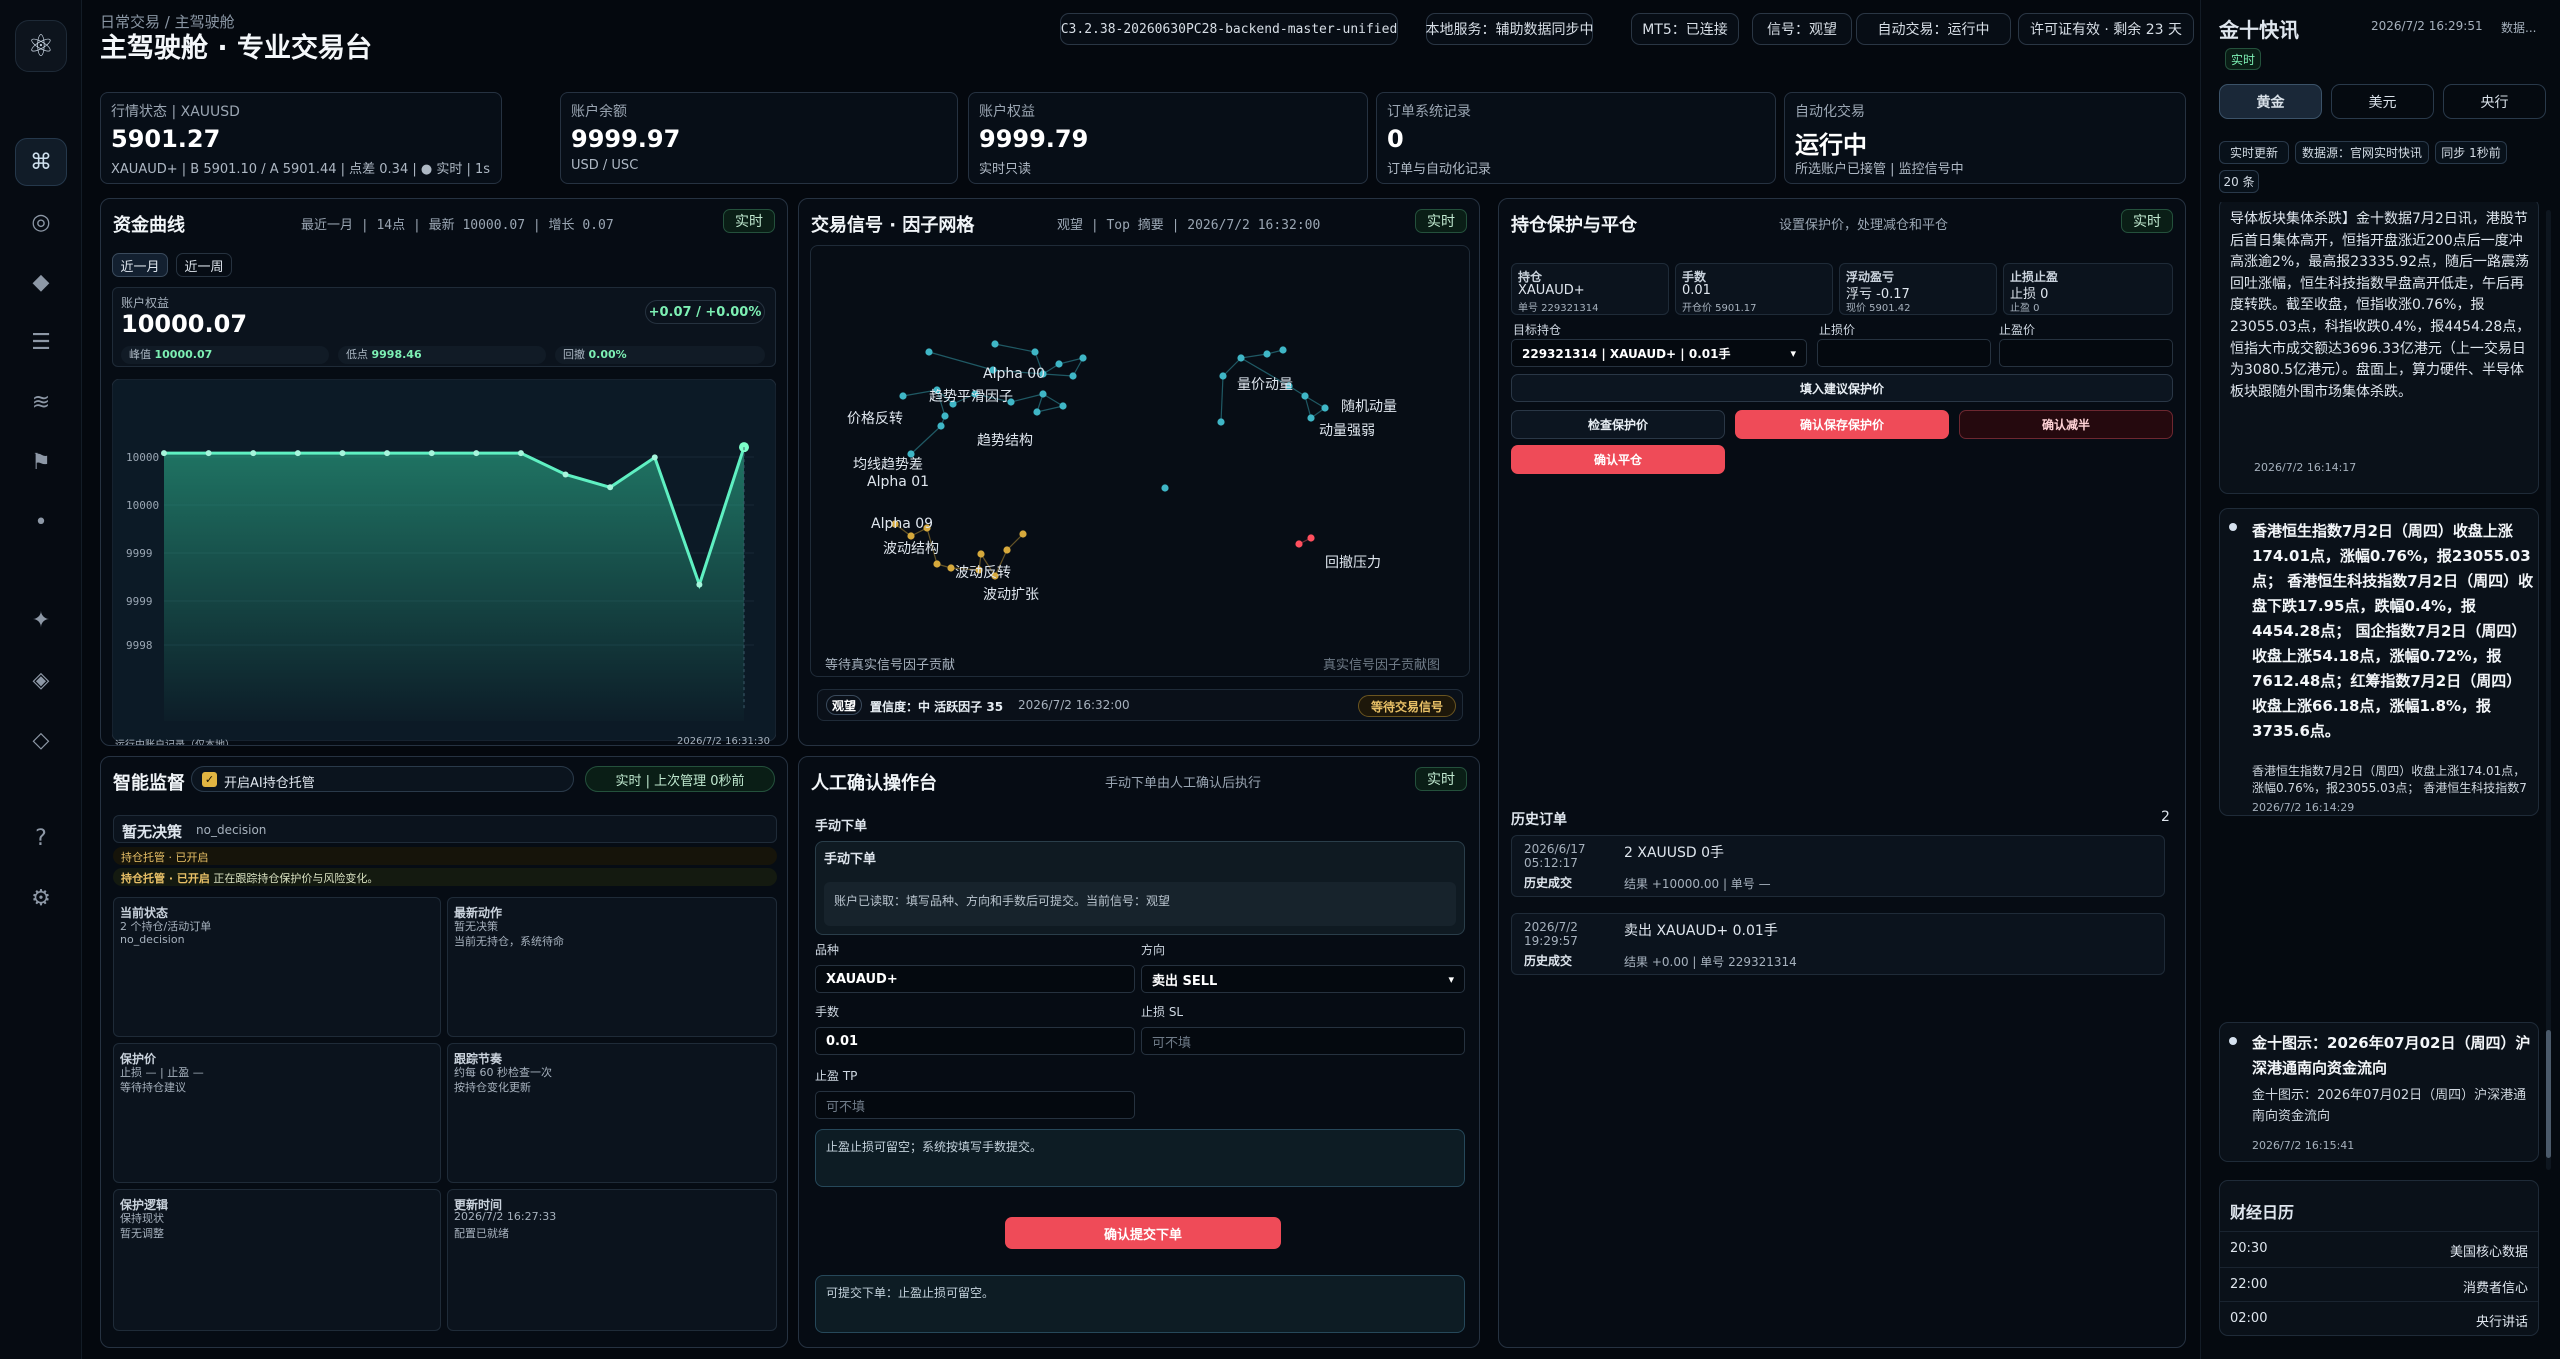 Image resolution: width=2560 pixels, height=1359 pixels. I want to click on equity-footer-right: 2026/7/2 16:31:30, so click(724, 741).